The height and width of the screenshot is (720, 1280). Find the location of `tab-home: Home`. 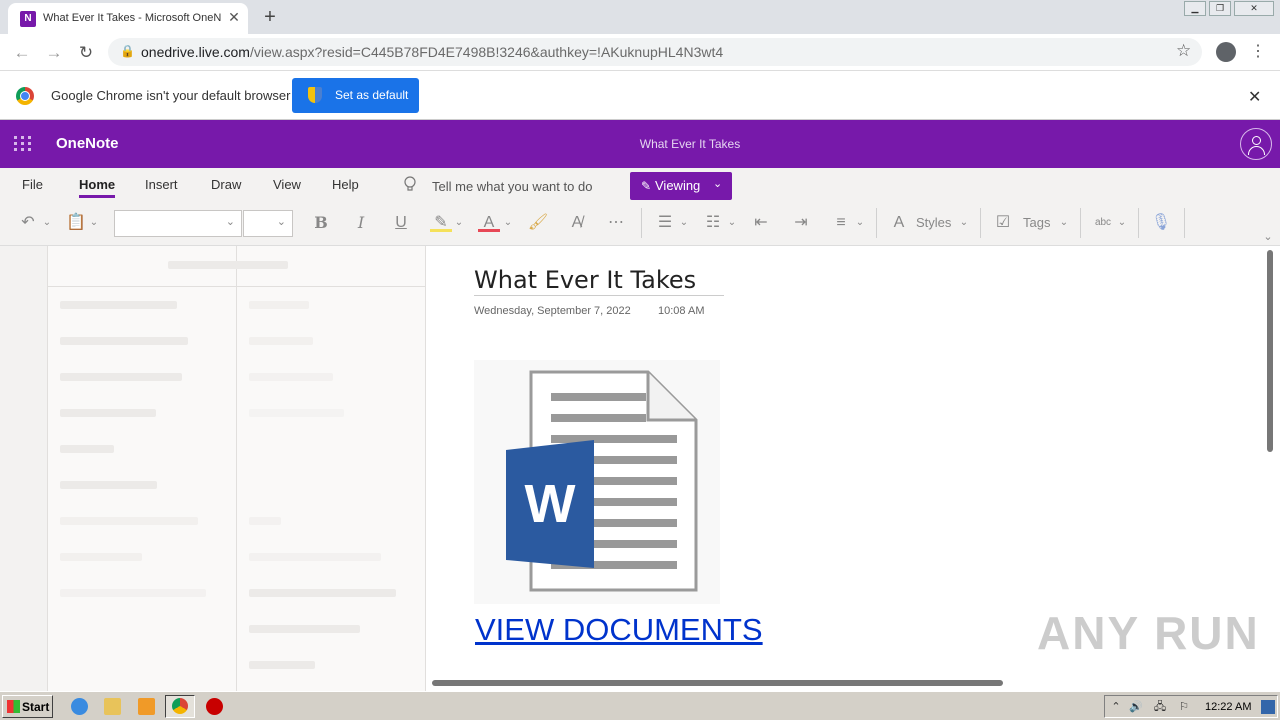

tab-home: Home is located at coordinates (97, 187).